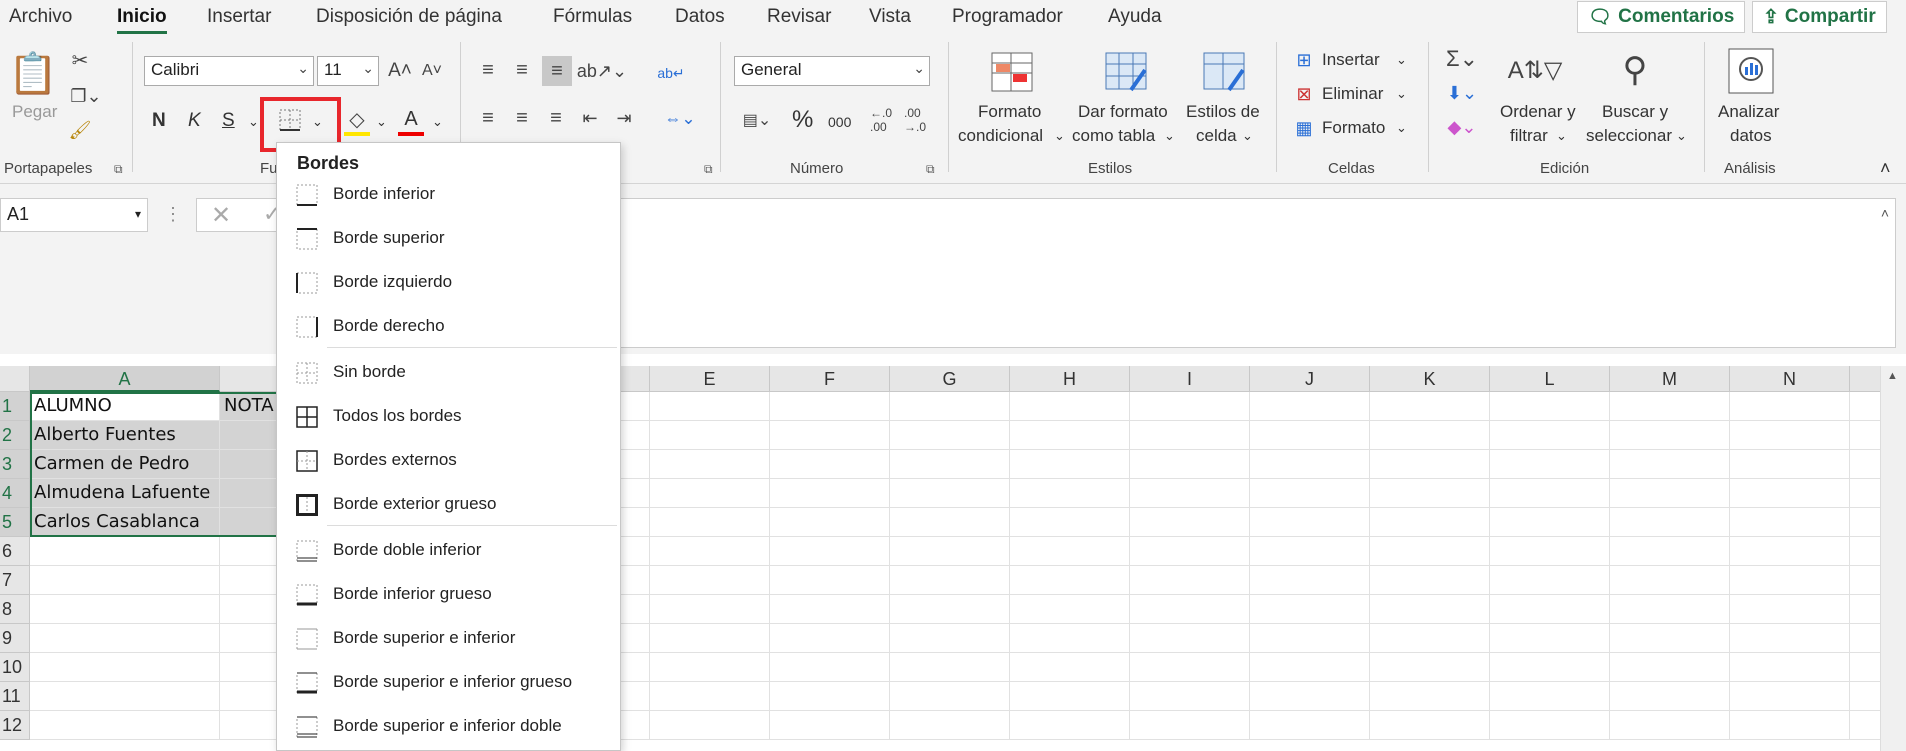 This screenshot has height=751, width=1906. What do you see at coordinates (950, 379) in the screenshot?
I see `column-header-g: G` at bounding box center [950, 379].